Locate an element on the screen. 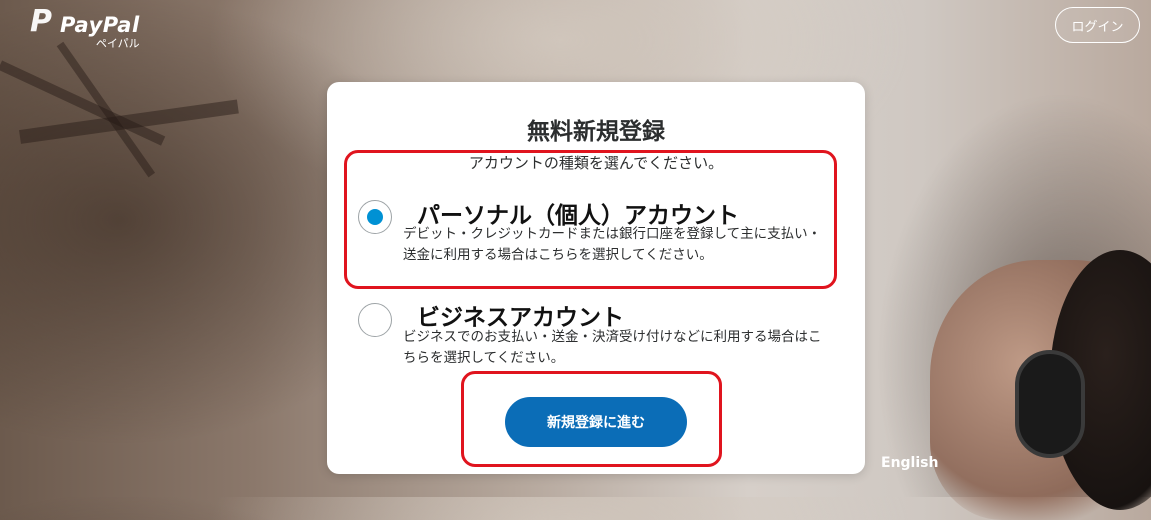 Image resolution: width=1151 pixels, height=520 pixels. paypal-logo-icon: P is located at coordinates (41, 21).